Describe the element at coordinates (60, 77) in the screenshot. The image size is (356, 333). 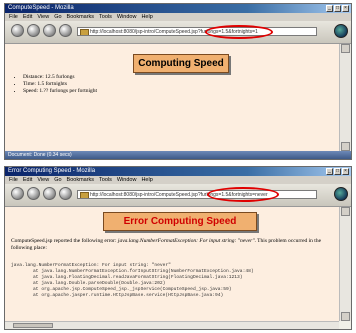
I see `distance-item: Distance: 12.5 furlongs` at that location.